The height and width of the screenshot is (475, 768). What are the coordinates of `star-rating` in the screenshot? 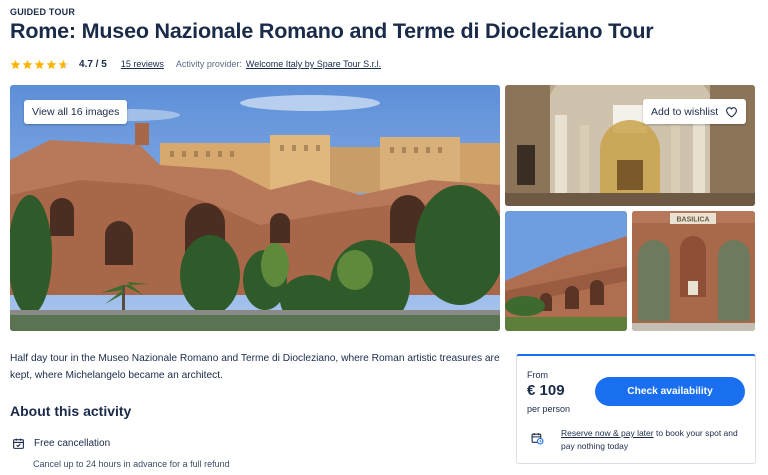 It's located at (39, 64).